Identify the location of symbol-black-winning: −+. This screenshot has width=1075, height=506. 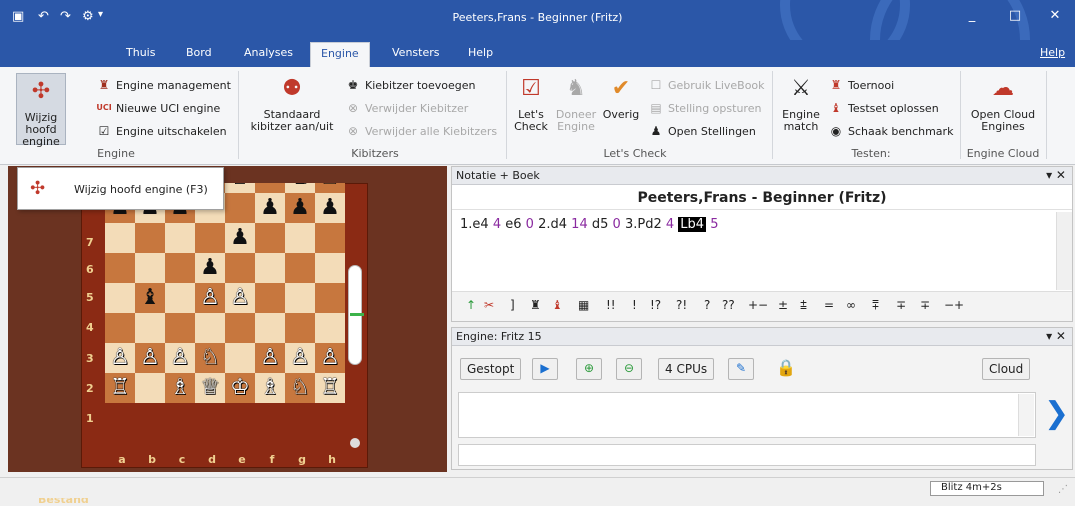
(954, 305).